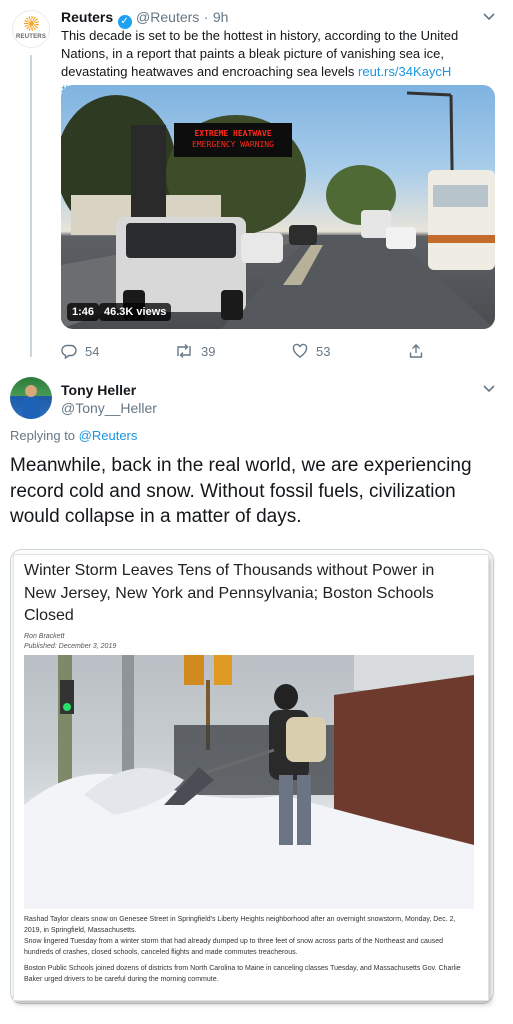 The height and width of the screenshot is (1024, 513). Describe the element at coordinates (233, 139) in the screenshot. I see `emergency-sign: EXTREME HEATWAVE EMERGENCY WARNING` at that location.